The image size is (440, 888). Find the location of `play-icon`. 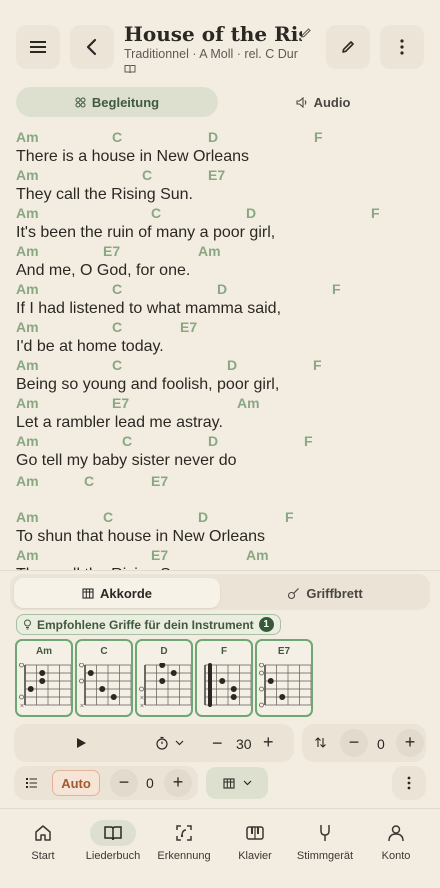

play-icon is located at coordinates (81, 743).